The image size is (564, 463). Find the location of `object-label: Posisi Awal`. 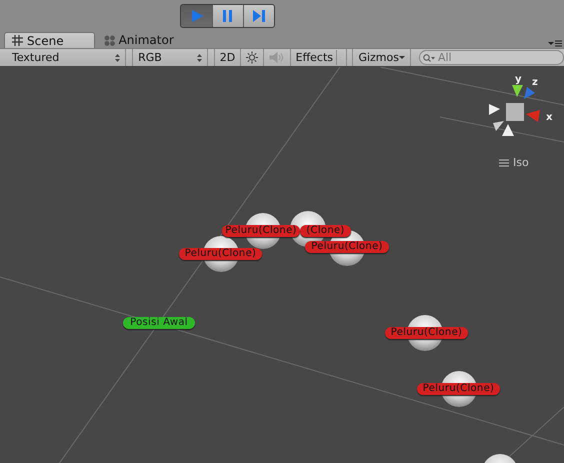

object-label: Posisi Awal is located at coordinates (159, 323).